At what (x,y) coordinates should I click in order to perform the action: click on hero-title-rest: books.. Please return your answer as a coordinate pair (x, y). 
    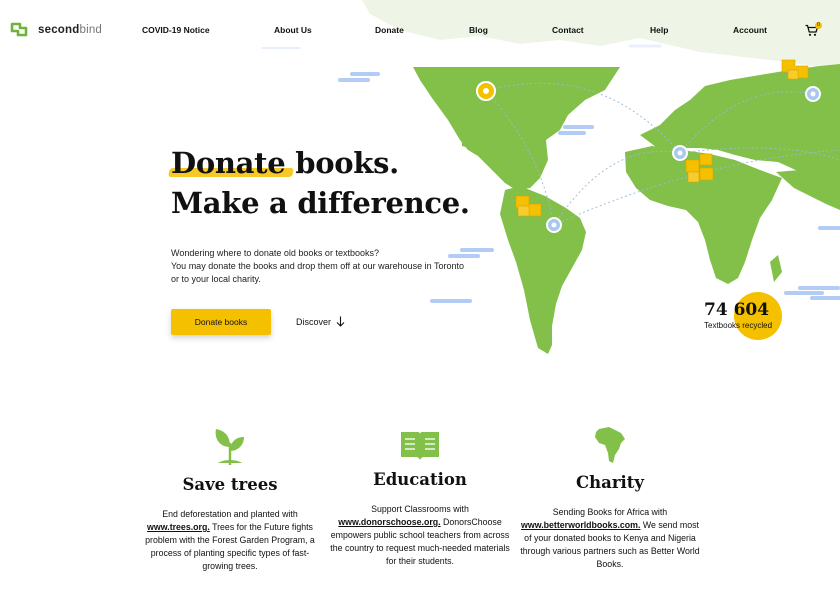
    Looking at the image, I should click on (342, 163).